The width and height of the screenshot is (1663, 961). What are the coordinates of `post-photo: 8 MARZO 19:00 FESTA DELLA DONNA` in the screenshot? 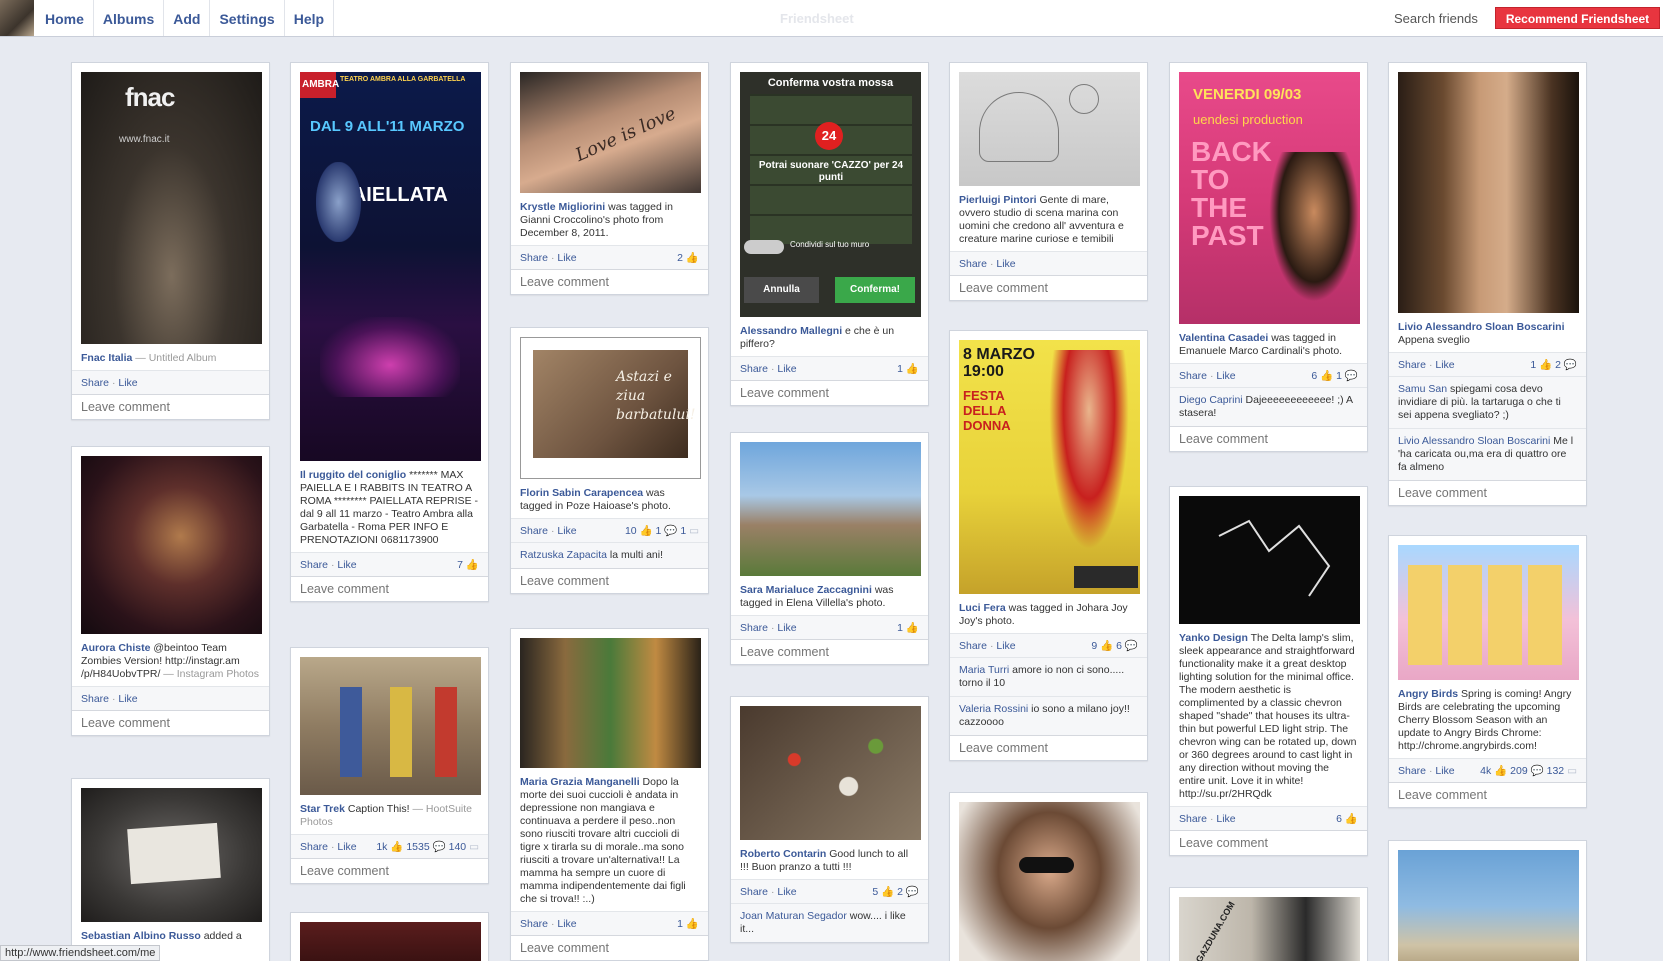 It's located at (1049, 467).